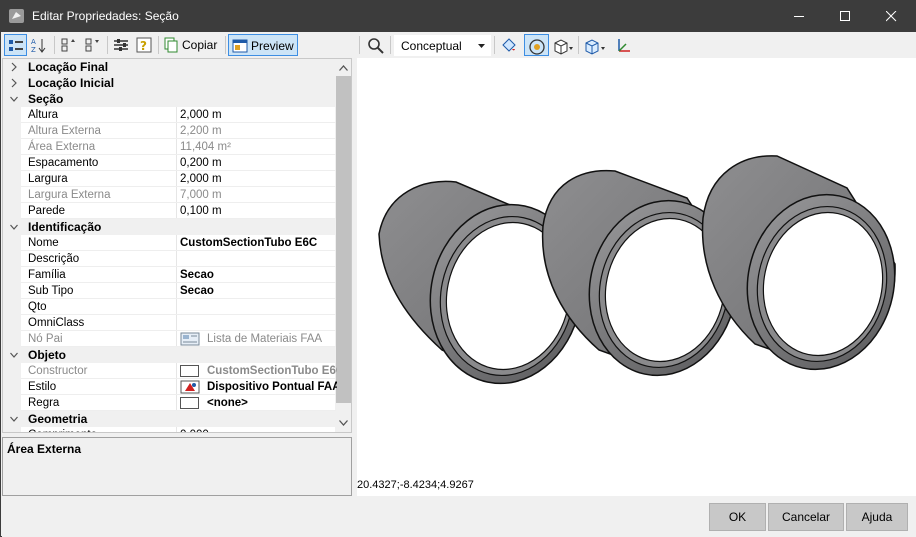 The height and width of the screenshot is (537, 916). Describe the element at coordinates (169, 147) in the screenshot. I see `property-row: Área Externa 11,404 m²` at that location.